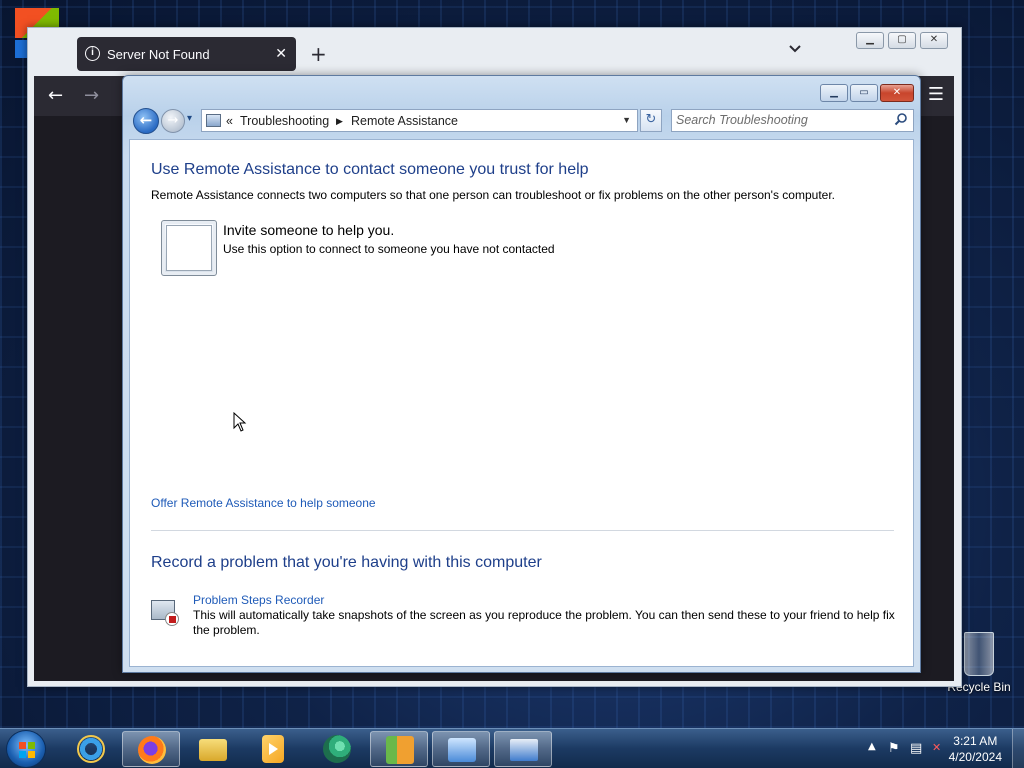 Image resolution: width=1024 pixels, height=768 pixels. What do you see at coordinates (979, 654) in the screenshot?
I see `recycle-bin-icon` at bounding box center [979, 654].